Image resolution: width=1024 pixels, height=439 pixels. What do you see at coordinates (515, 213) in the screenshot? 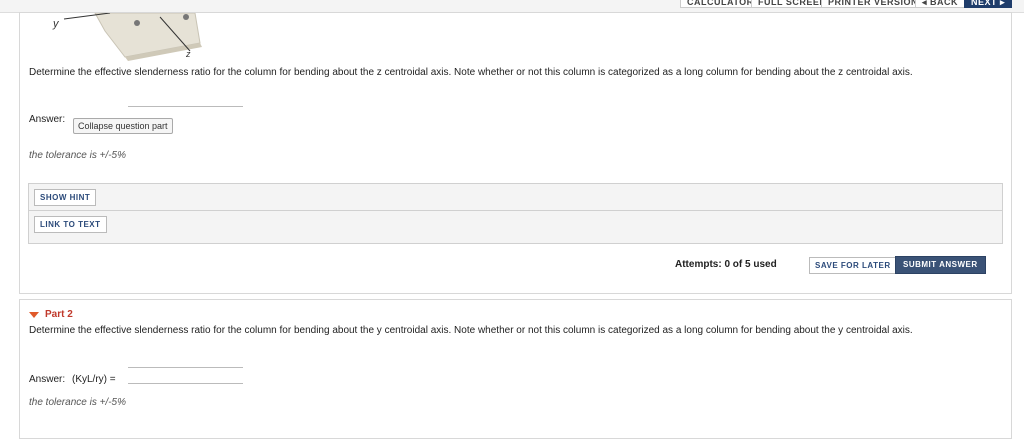
I see `hint-panel: SHOW HINT LINK TO TEXT` at bounding box center [515, 213].